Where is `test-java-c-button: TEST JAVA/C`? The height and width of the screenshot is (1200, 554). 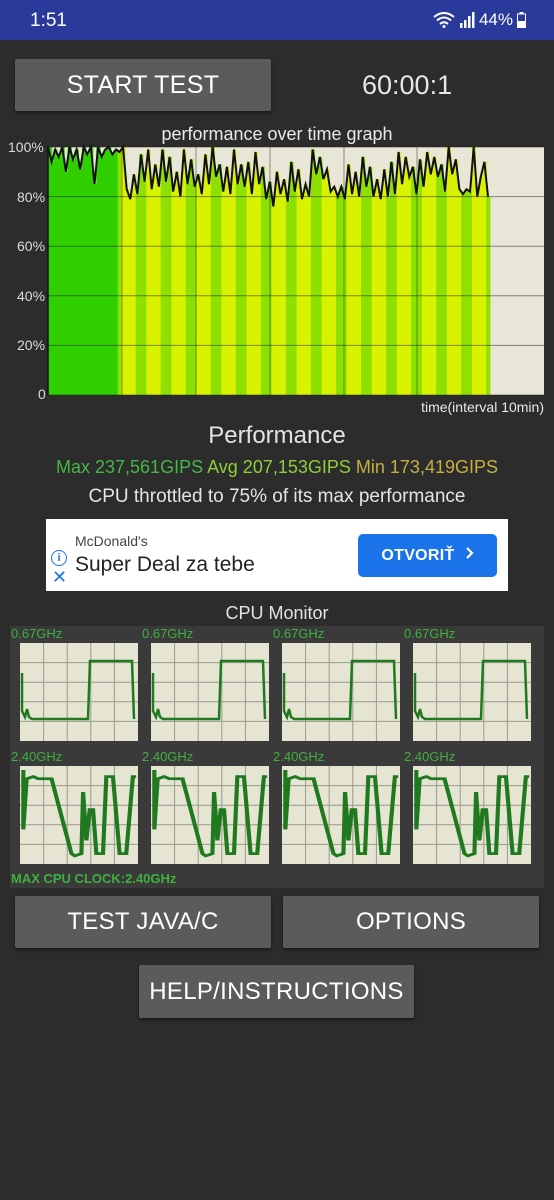 test-java-c-button: TEST JAVA/C is located at coordinates (143, 922).